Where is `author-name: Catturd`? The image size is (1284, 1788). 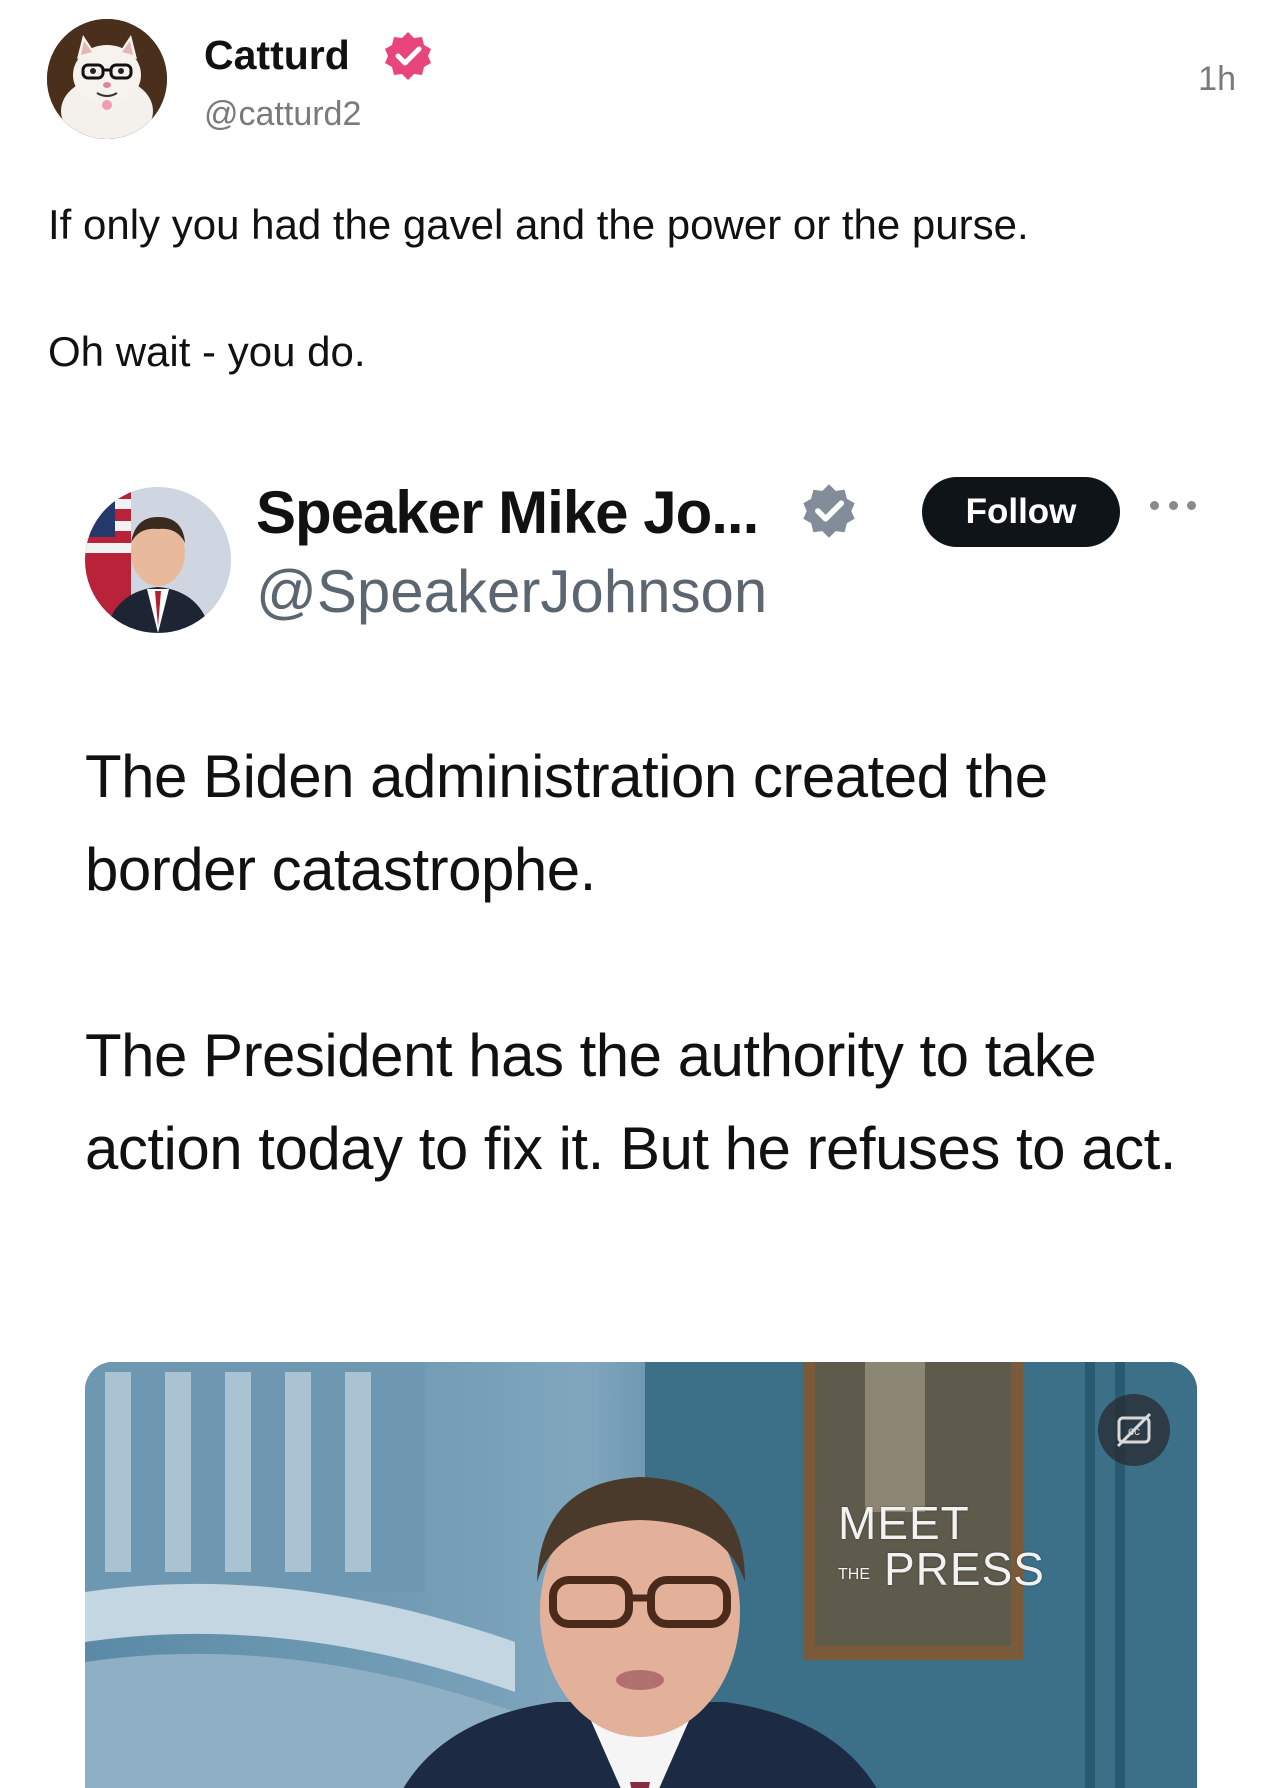 author-name: Catturd is located at coordinates (277, 55).